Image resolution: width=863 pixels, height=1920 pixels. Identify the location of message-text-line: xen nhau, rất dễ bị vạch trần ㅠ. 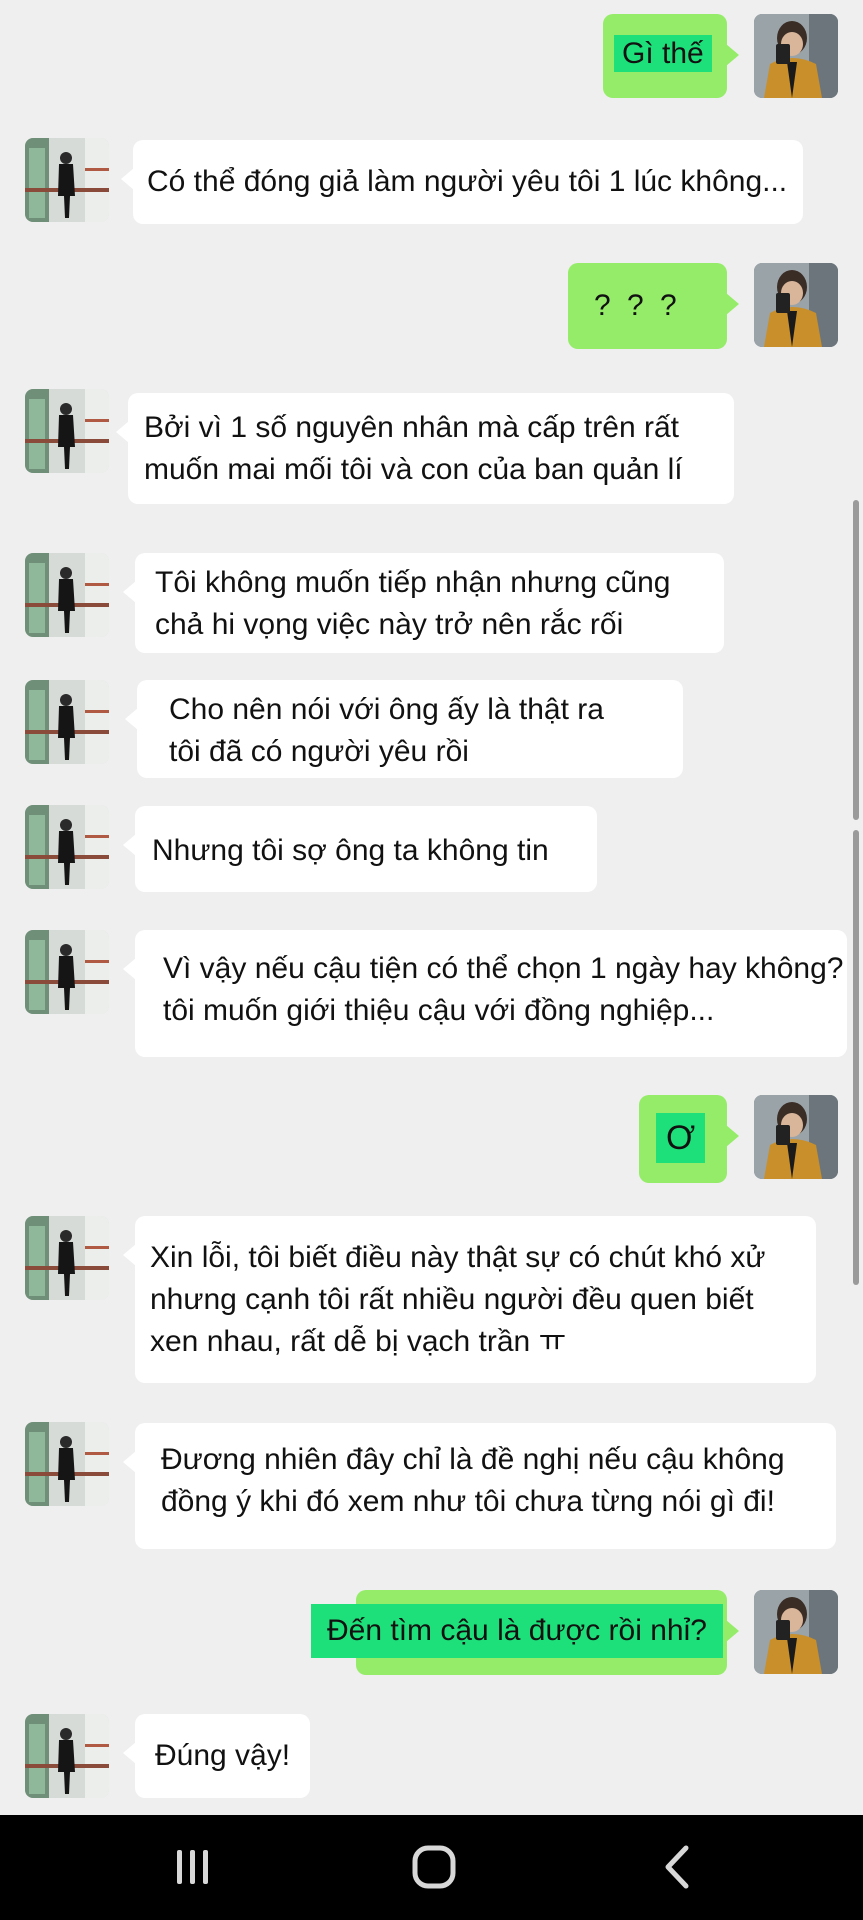
(358, 1341).